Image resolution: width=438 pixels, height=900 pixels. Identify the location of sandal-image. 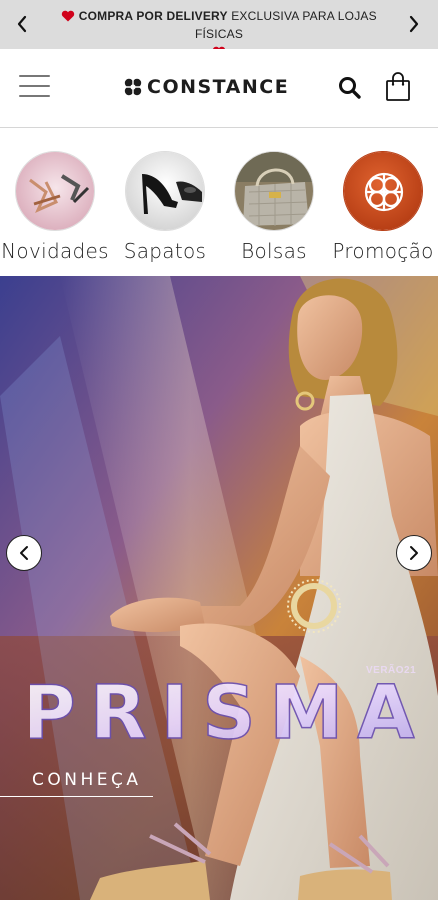
(55, 191).